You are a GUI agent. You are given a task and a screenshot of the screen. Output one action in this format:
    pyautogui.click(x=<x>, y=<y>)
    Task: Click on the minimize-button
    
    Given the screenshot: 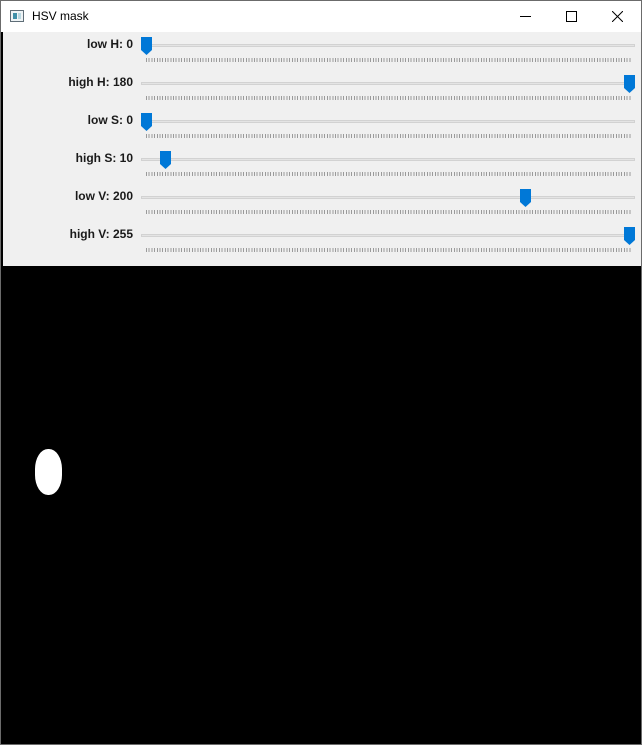 What is the action you would take?
    pyautogui.click(x=526, y=16)
    